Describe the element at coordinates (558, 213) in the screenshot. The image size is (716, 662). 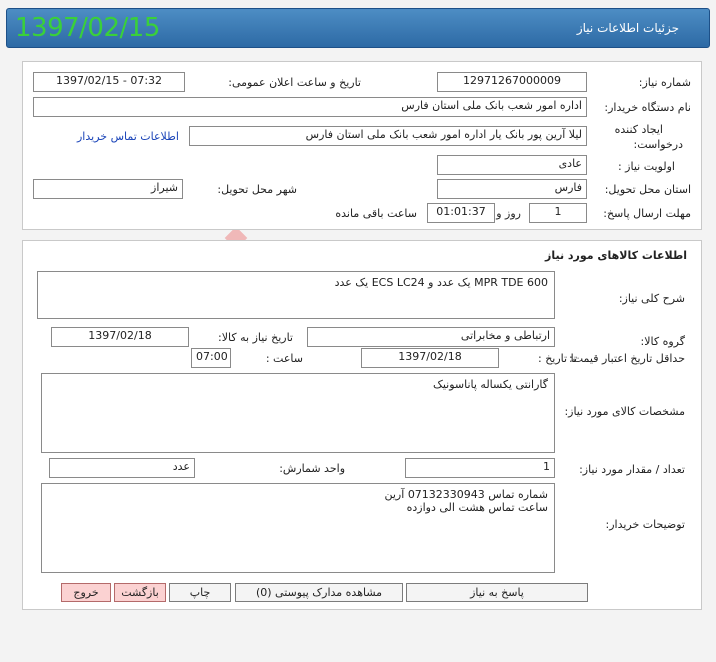
I see `deadline-days-field: 1` at that location.